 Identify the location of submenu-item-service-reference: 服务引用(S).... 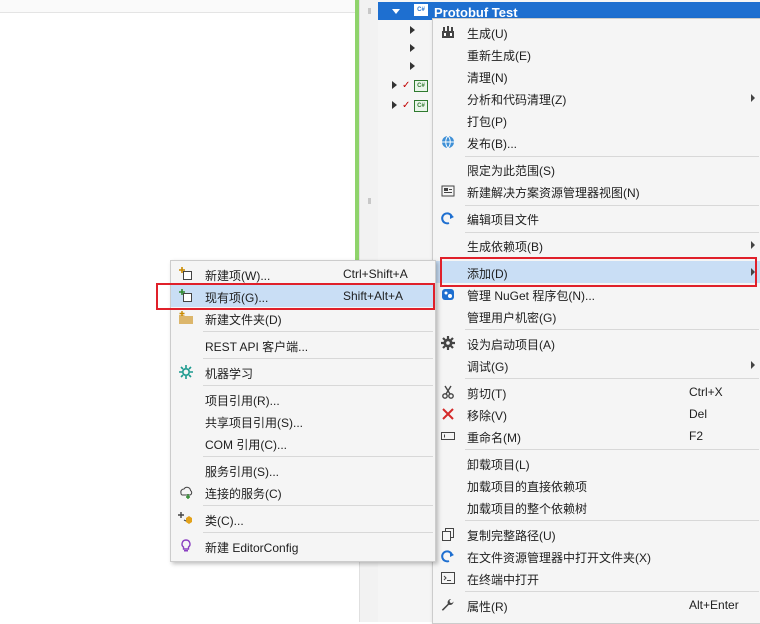
(303, 470).